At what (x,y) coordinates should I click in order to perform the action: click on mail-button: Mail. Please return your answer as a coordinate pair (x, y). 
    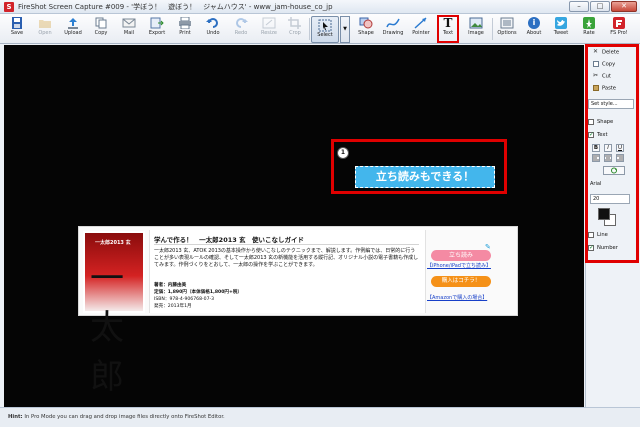
    Looking at the image, I should click on (129, 30).